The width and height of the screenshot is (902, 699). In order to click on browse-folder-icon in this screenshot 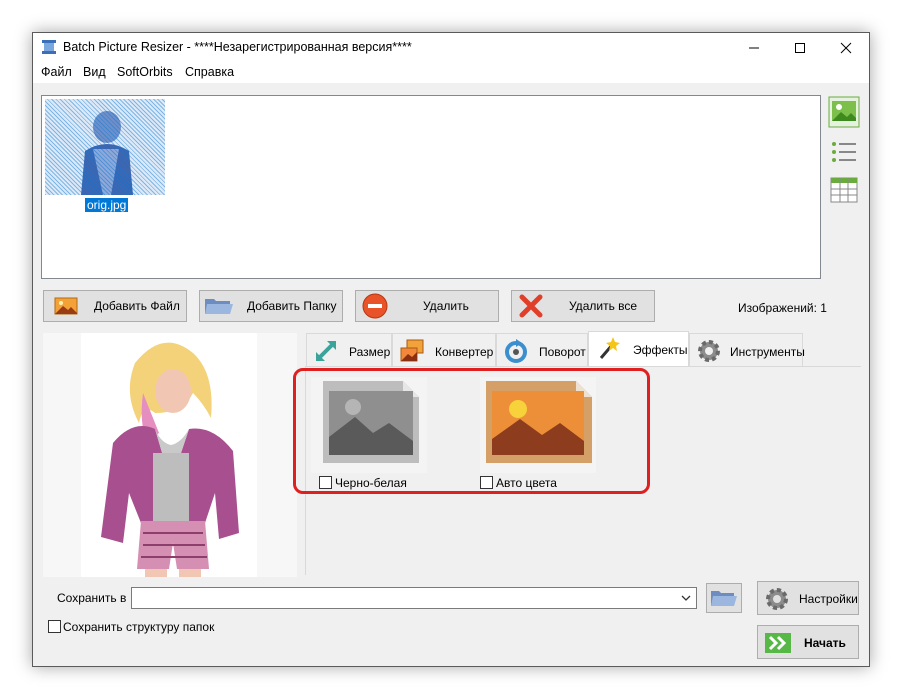, I will do `click(724, 598)`.